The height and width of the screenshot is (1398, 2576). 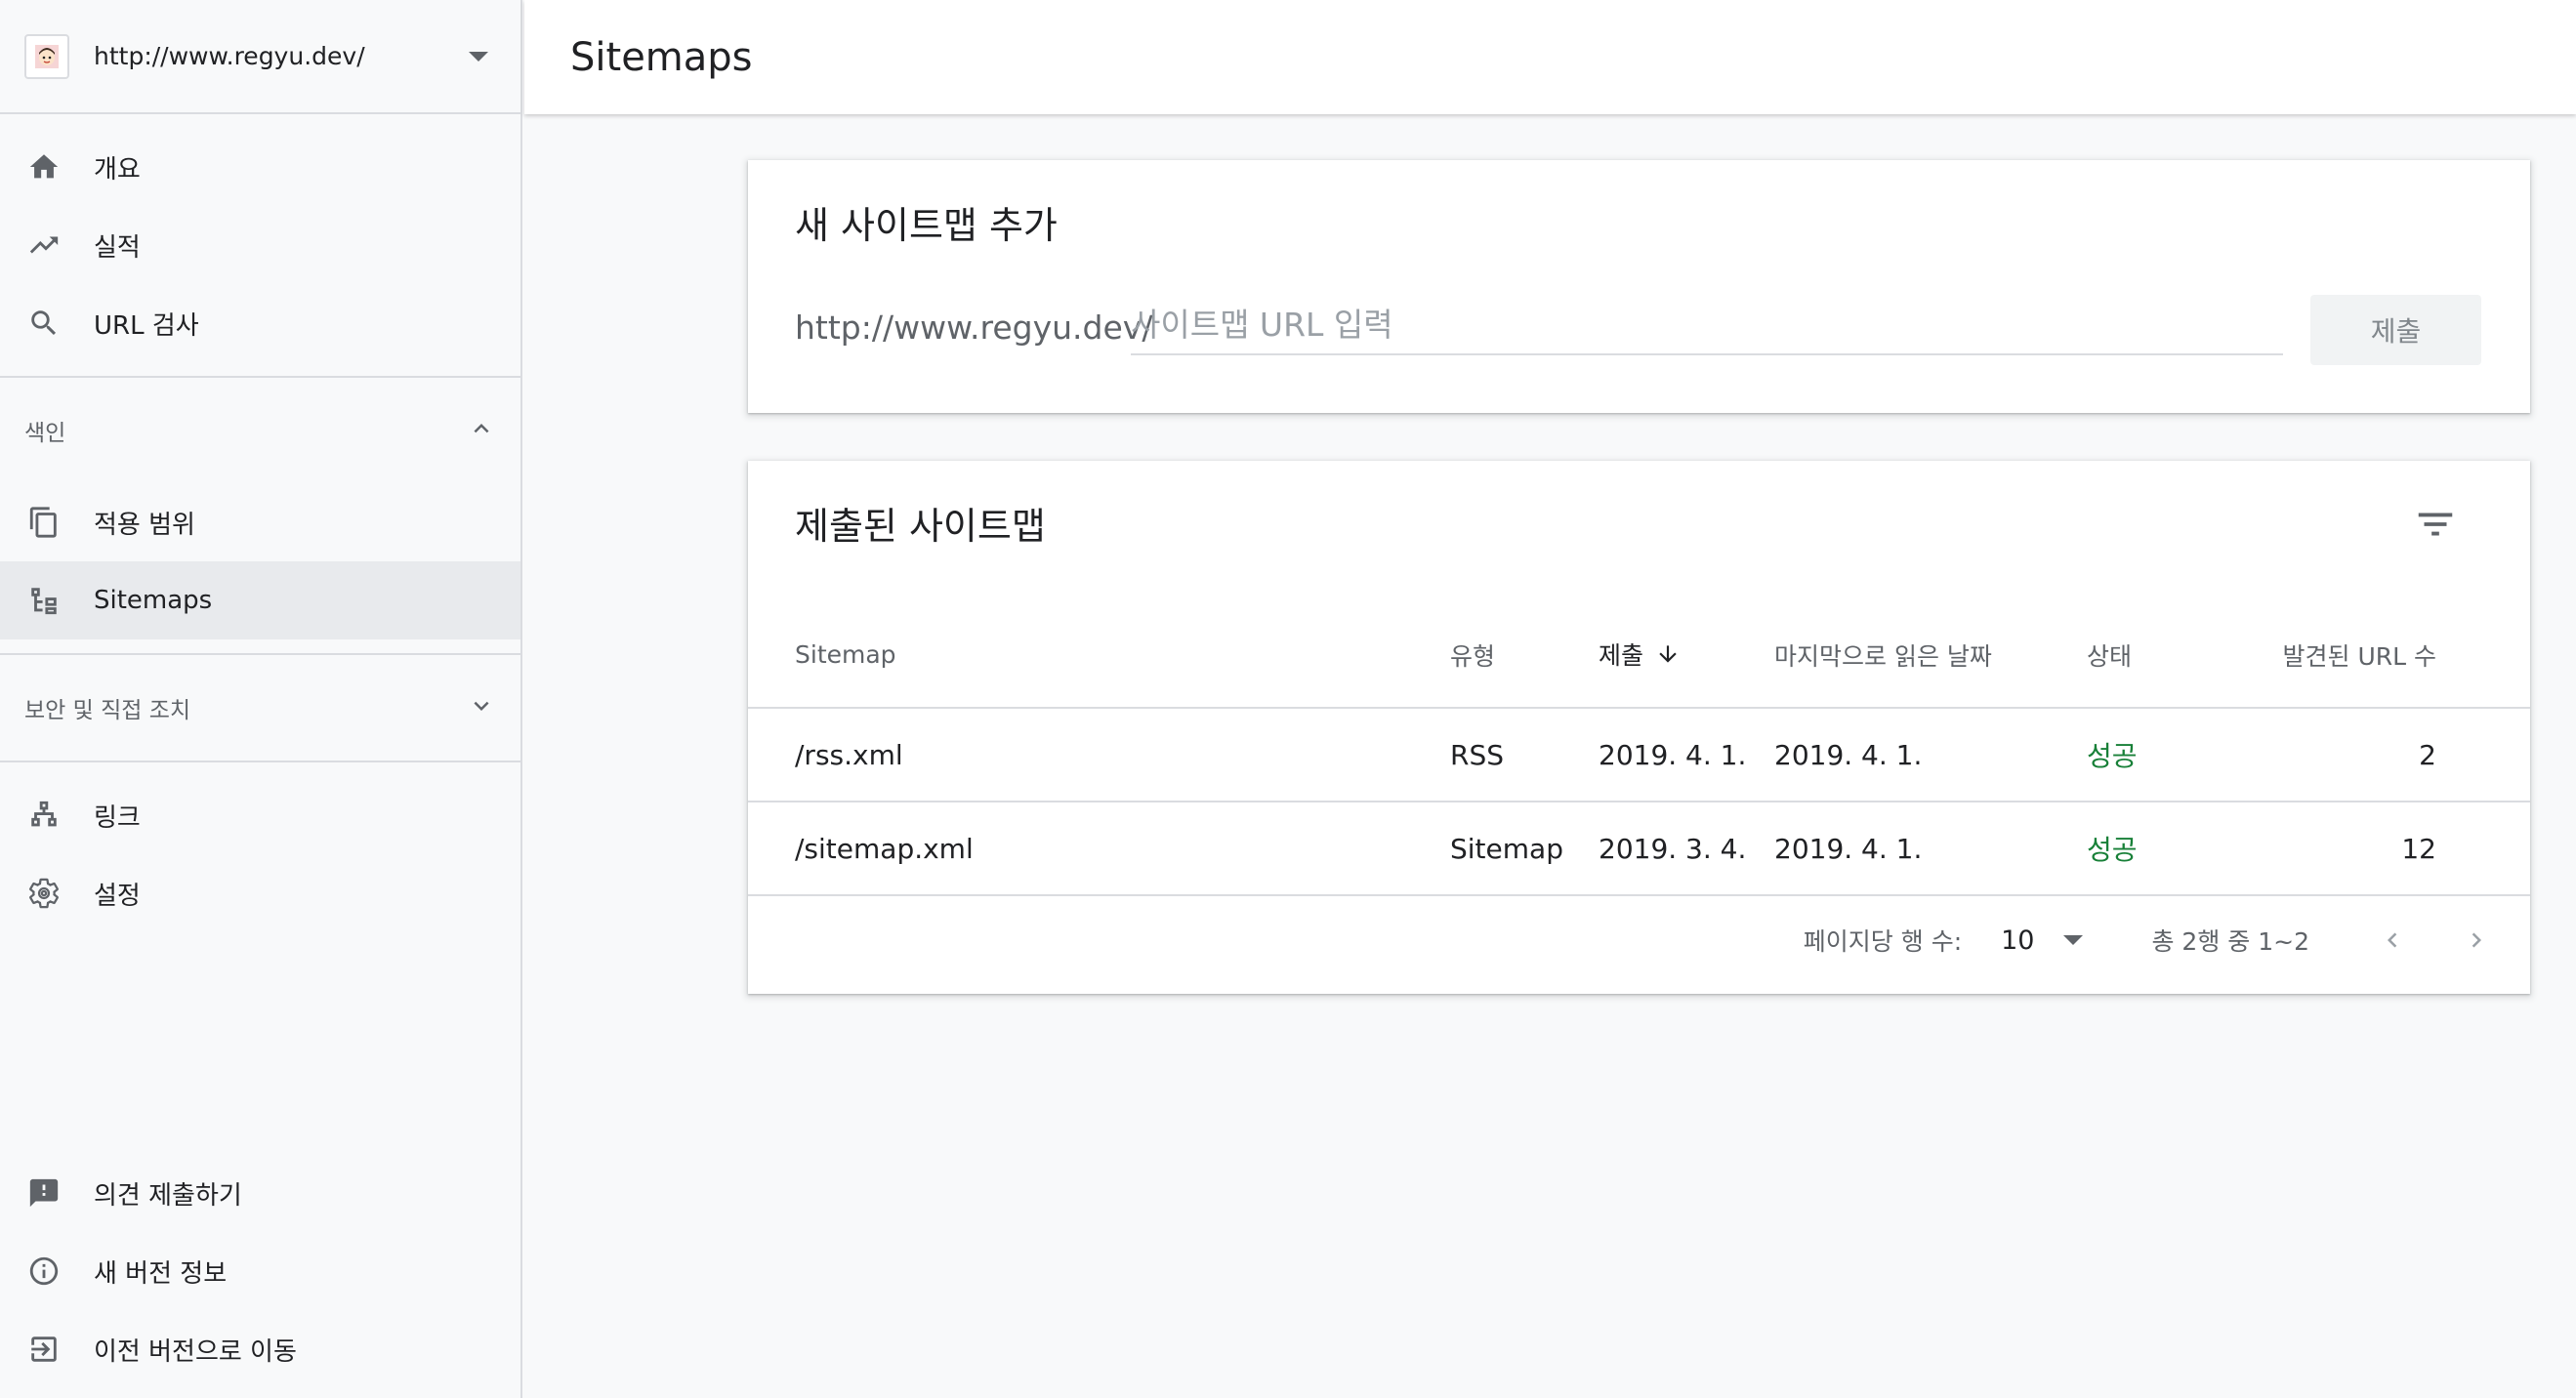 What do you see at coordinates (46, 56) in the screenshot?
I see `property-favicon-icon` at bounding box center [46, 56].